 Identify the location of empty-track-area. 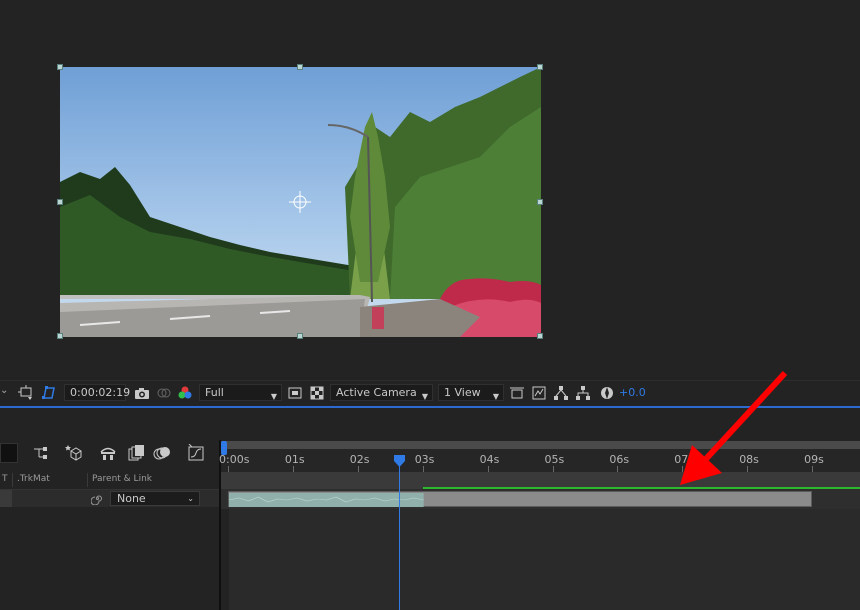
(544, 559).